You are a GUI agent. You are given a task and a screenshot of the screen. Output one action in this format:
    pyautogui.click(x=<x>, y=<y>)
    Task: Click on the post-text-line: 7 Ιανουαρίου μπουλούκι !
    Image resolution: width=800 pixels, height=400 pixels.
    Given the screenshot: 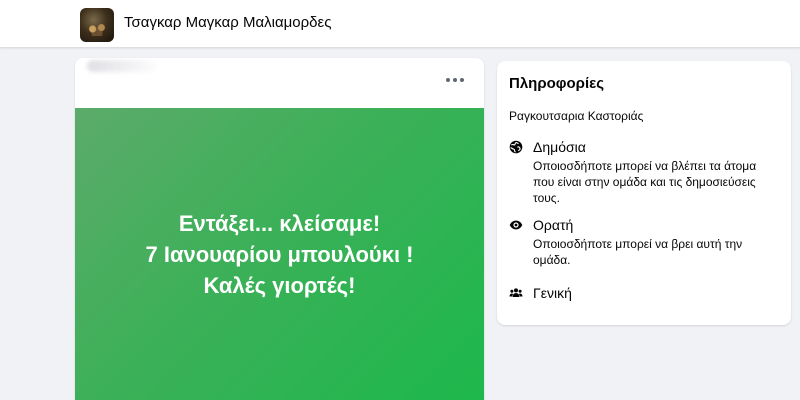 What is the action you would take?
    pyautogui.click(x=279, y=254)
    